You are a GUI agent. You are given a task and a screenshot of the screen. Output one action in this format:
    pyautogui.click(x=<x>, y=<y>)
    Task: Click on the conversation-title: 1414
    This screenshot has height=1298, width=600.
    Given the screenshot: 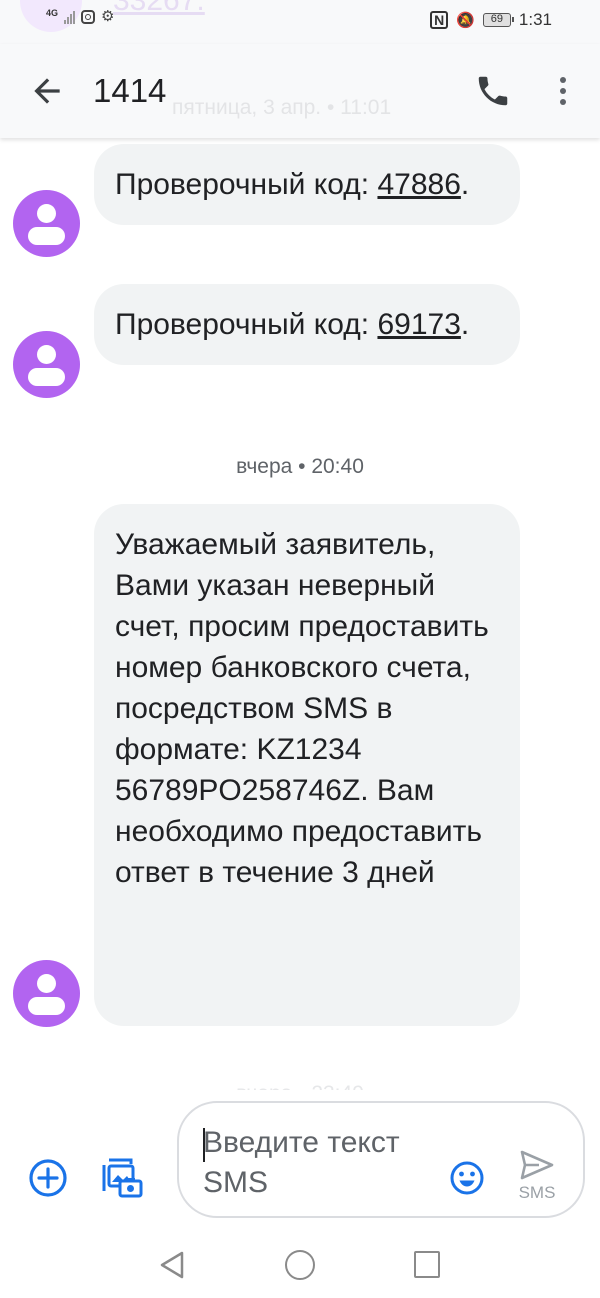 What is the action you would take?
    pyautogui.click(x=130, y=90)
    